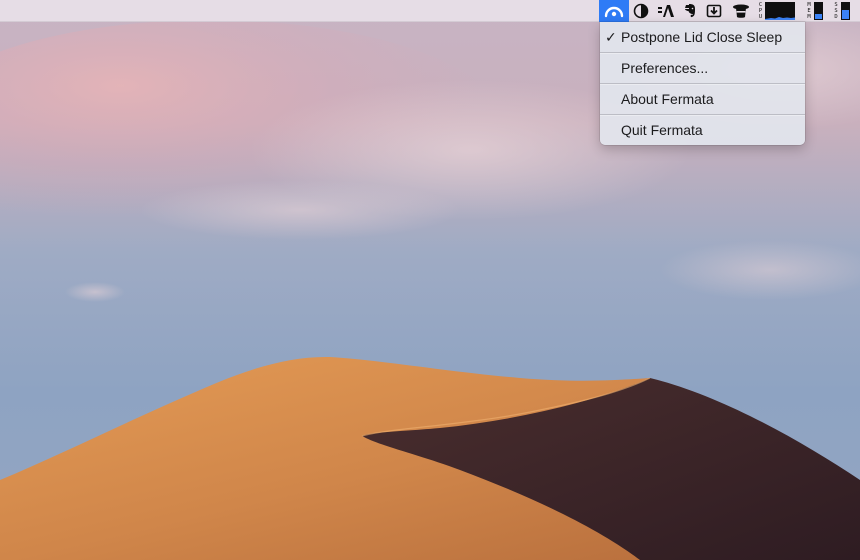  I want to click on mem-label: M E M, so click(809, 11).